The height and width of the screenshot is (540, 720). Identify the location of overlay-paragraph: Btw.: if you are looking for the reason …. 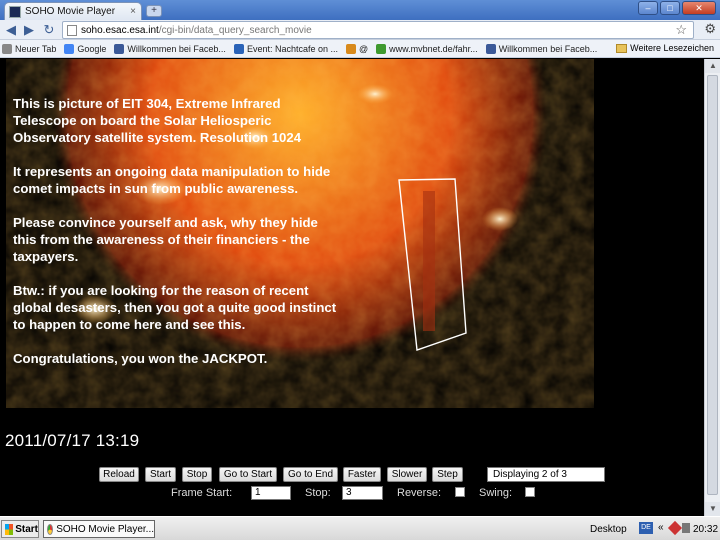
(175, 307).